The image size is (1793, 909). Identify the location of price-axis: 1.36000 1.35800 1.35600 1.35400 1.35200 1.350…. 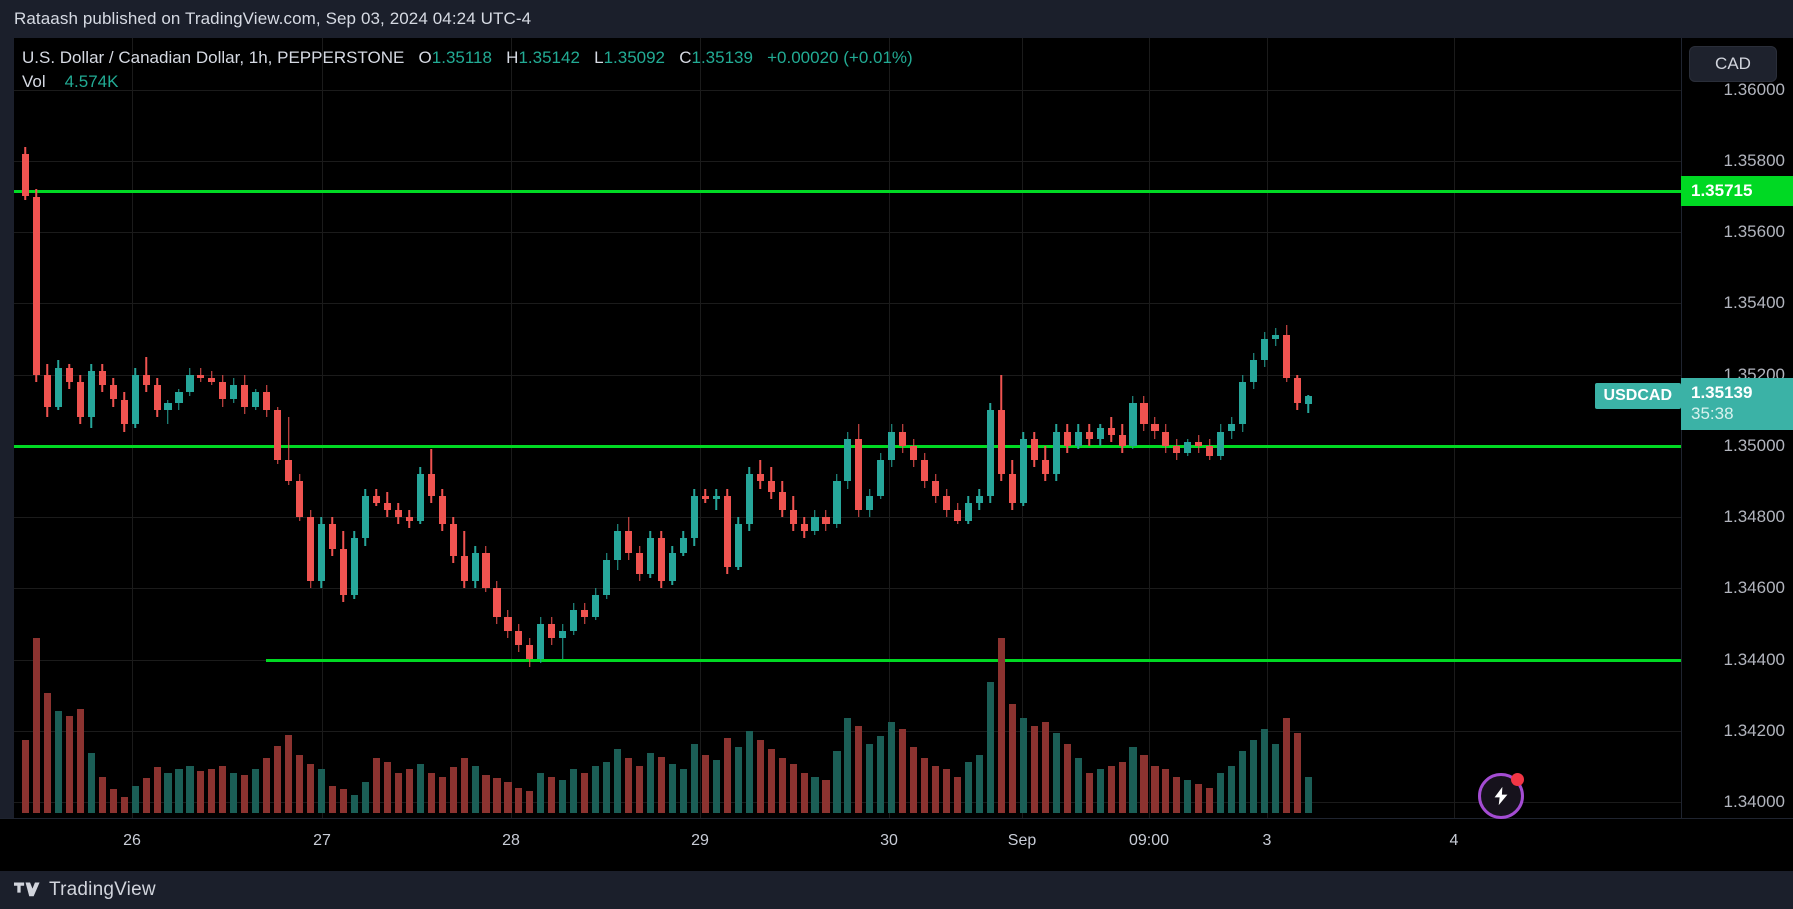
(1737, 454).